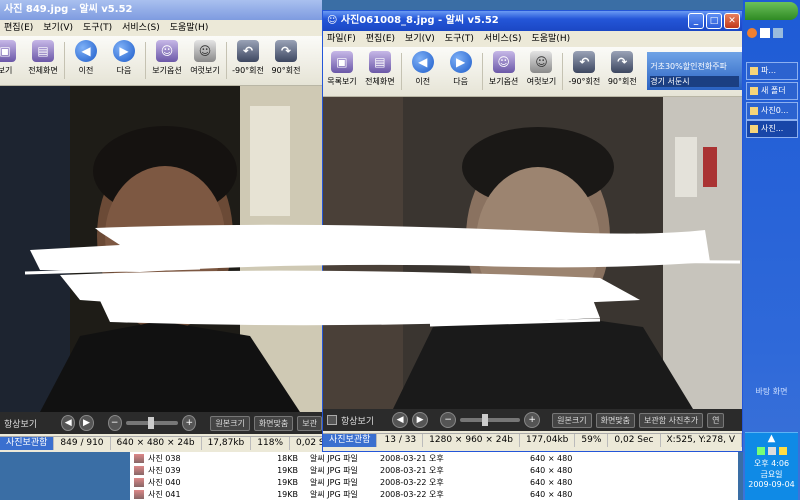 The width and height of the screenshot is (800, 500). Describe the element at coordinates (694, 71) in the screenshot. I see `ad-banner: 거초30%할인전화주파 경기 서둔시` at that location.